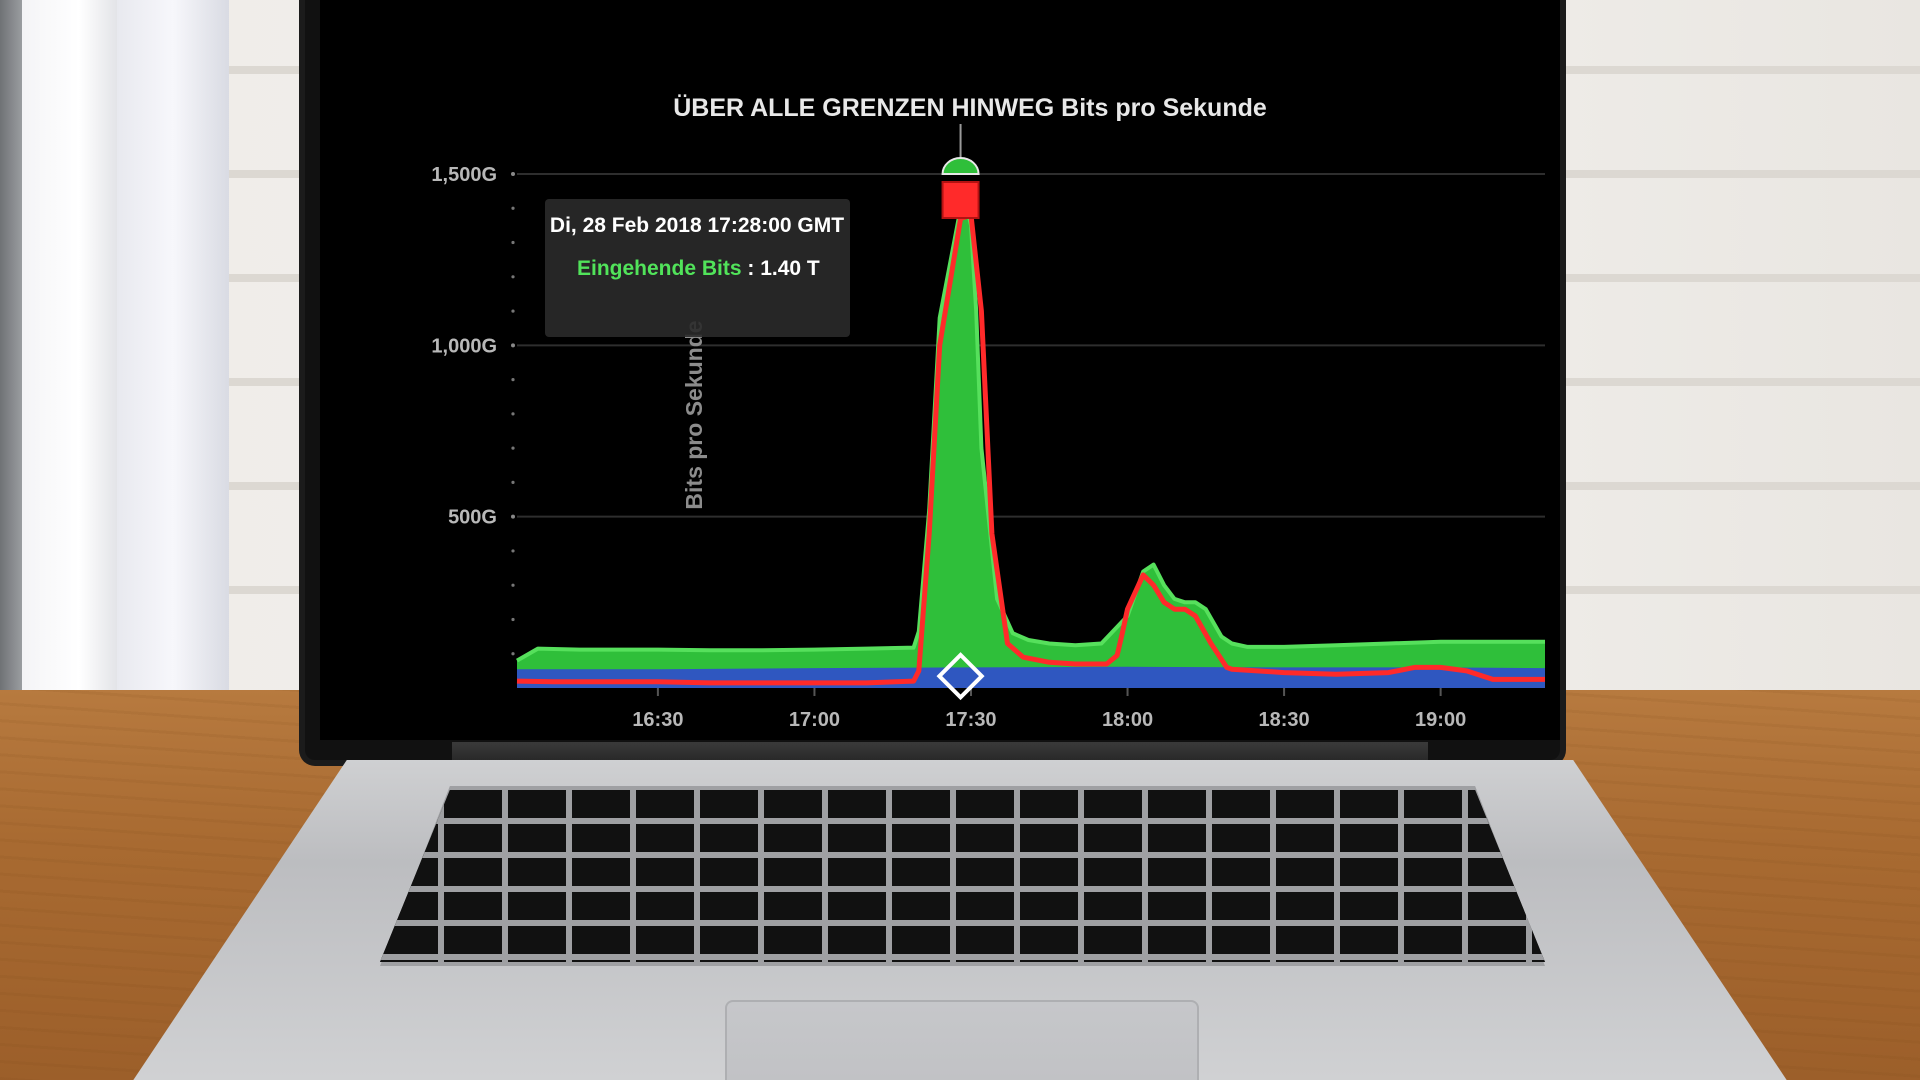 The image size is (1920, 1080). What do you see at coordinates (790, 268) in the screenshot?
I see `tooltip-value: 1.40 T` at bounding box center [790, 268].